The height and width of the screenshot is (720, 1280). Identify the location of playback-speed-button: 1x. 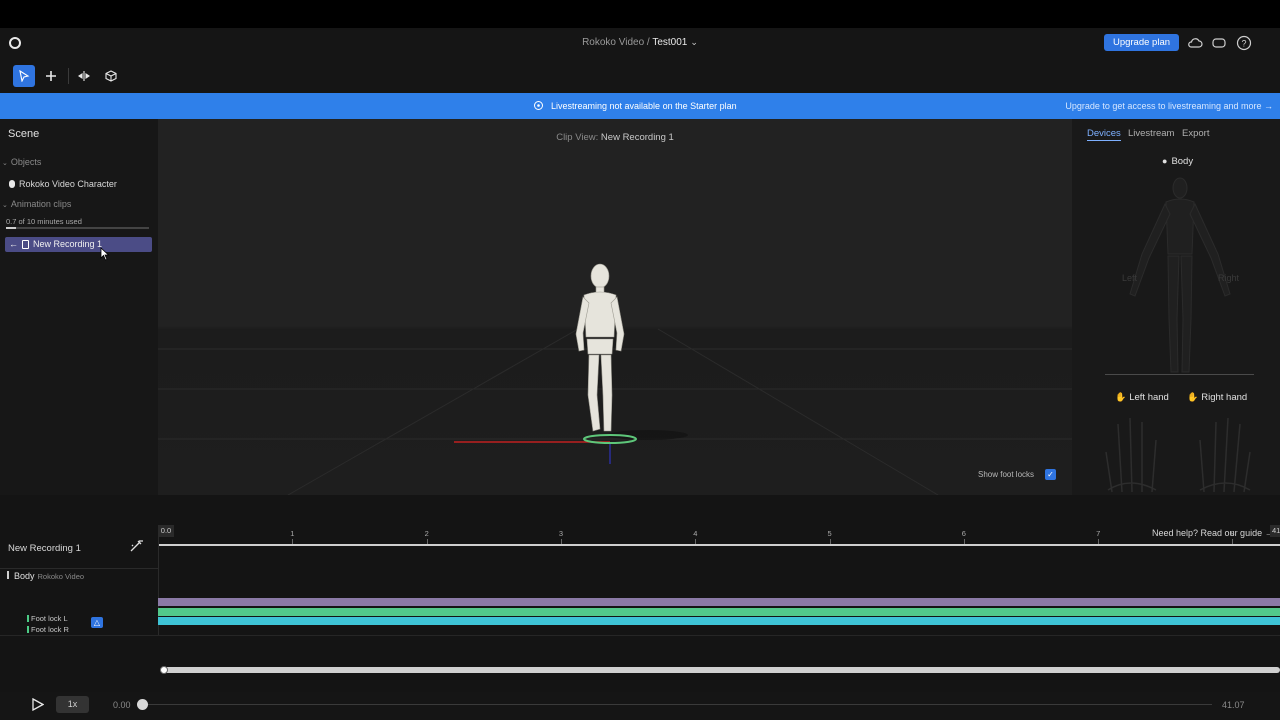
(72, 704).